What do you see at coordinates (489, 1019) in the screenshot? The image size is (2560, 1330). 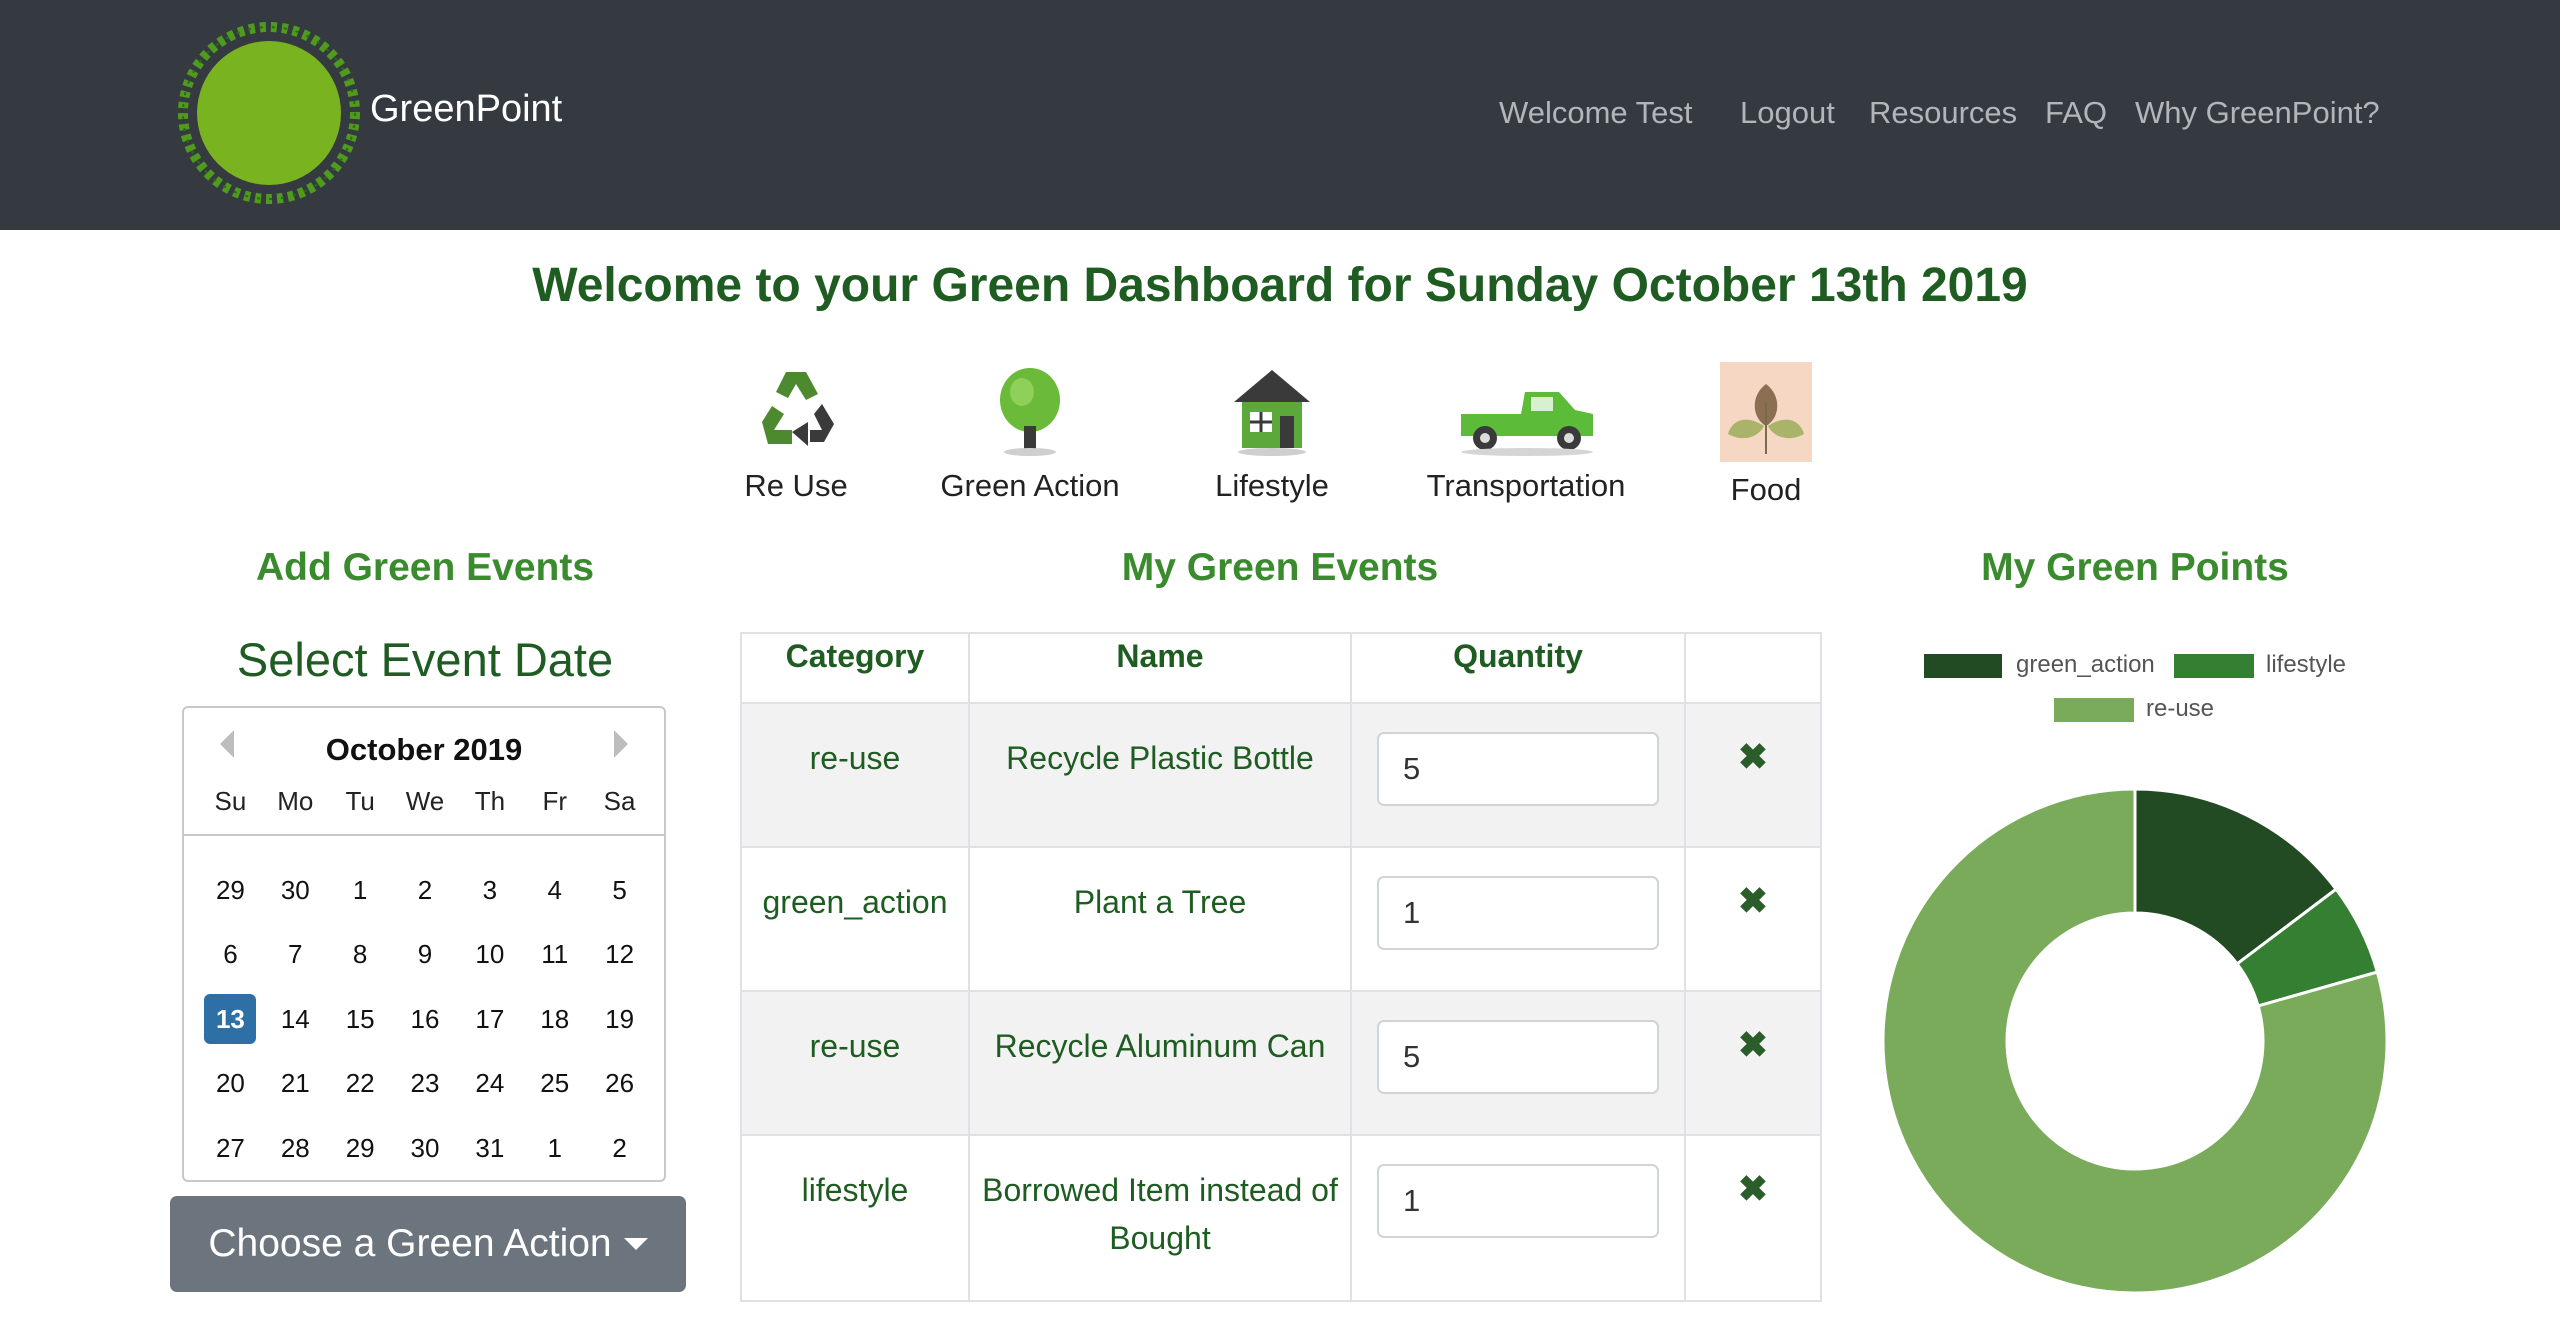 I see `calendar-day: 17` at bounding box center [489, 1019].